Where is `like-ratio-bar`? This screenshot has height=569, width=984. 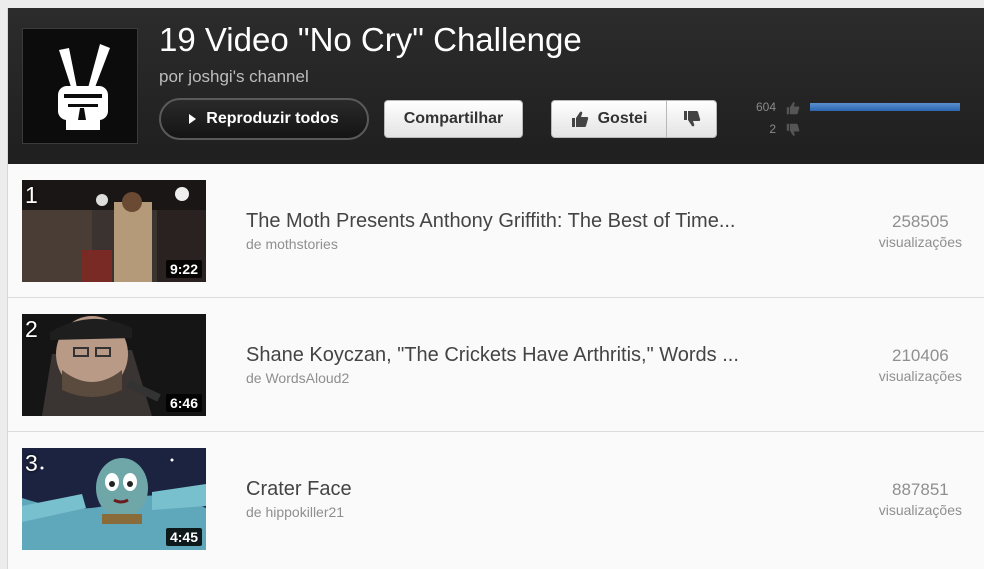 like-ratio-bar is located at coordinates (885, 107).